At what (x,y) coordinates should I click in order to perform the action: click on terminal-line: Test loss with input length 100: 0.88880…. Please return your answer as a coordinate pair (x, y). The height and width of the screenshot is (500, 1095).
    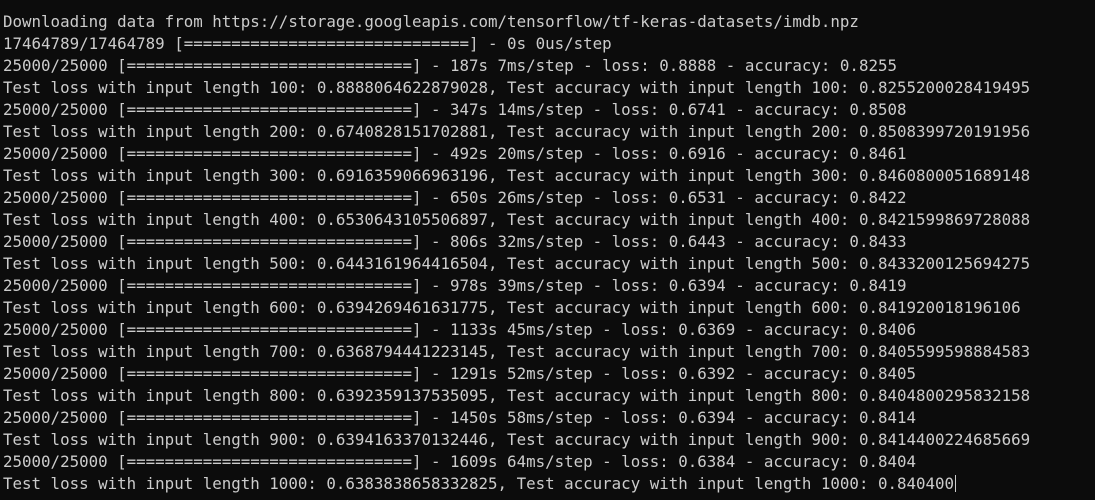
    Looking at the image, I should click on (517, 87).